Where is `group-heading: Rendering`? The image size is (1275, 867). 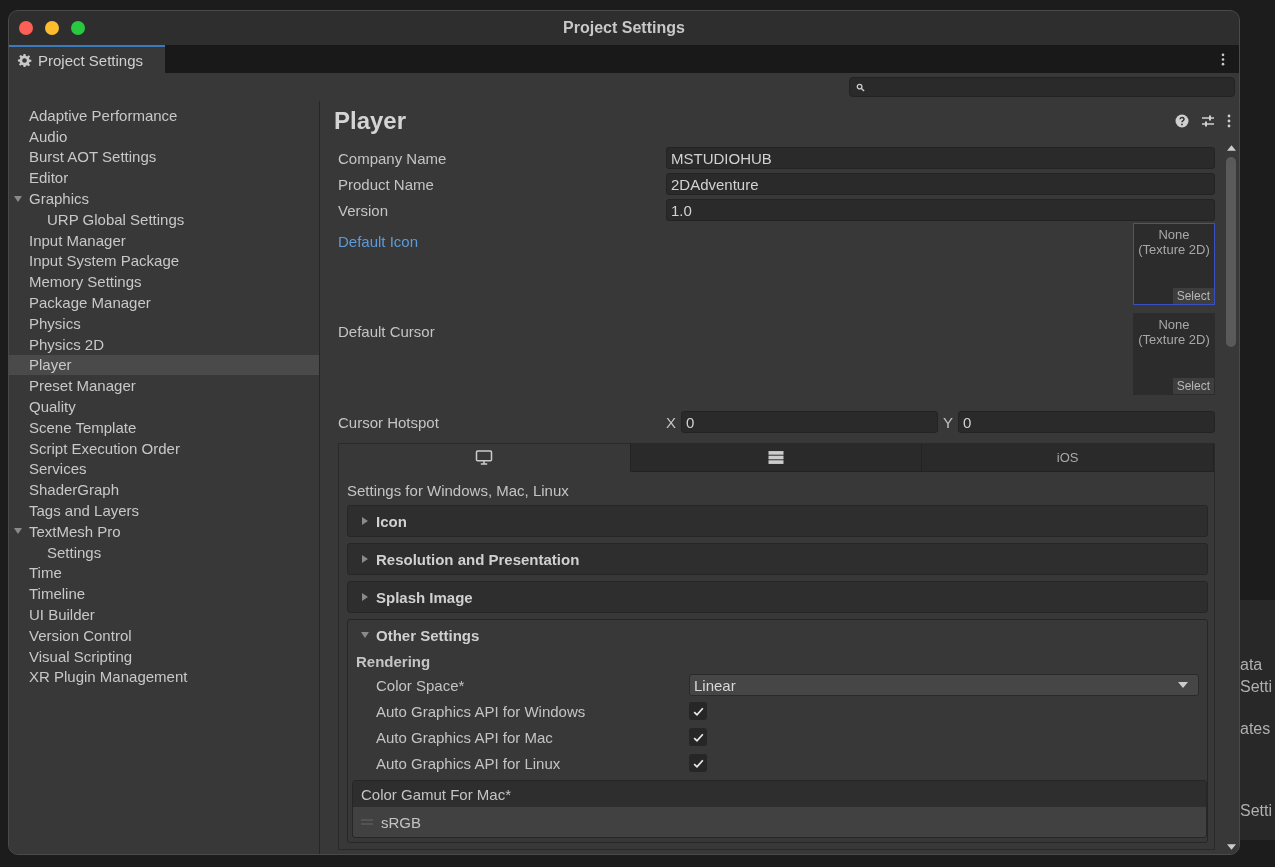 group-heading: Rendering is located at coordinates (394, 661).